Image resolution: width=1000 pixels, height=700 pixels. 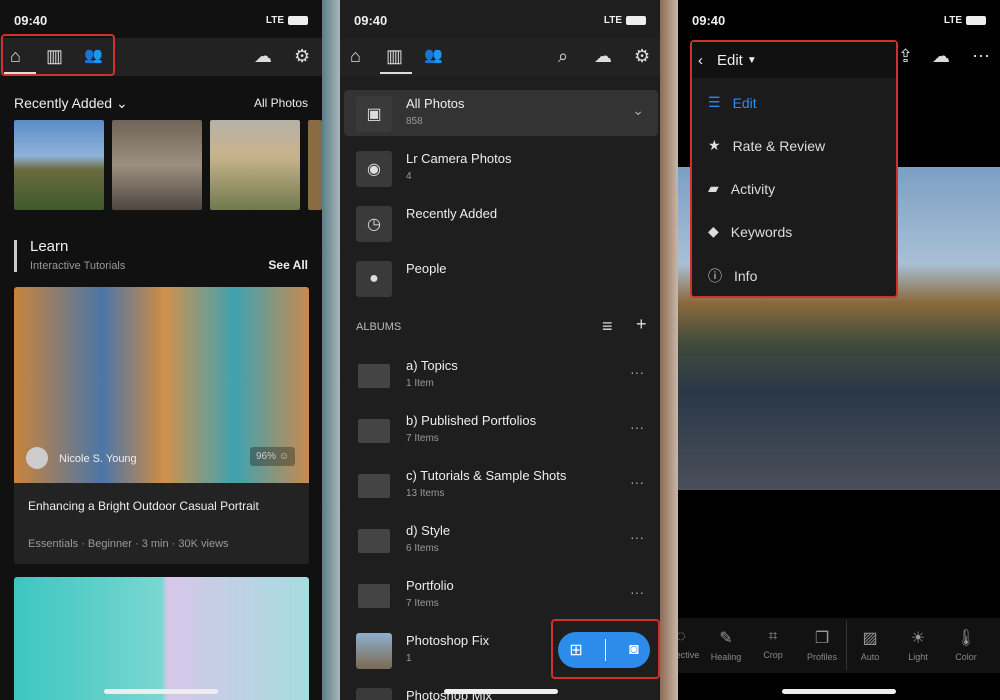 I want to click on tool-label: Healing, so click(x=726, y=657).